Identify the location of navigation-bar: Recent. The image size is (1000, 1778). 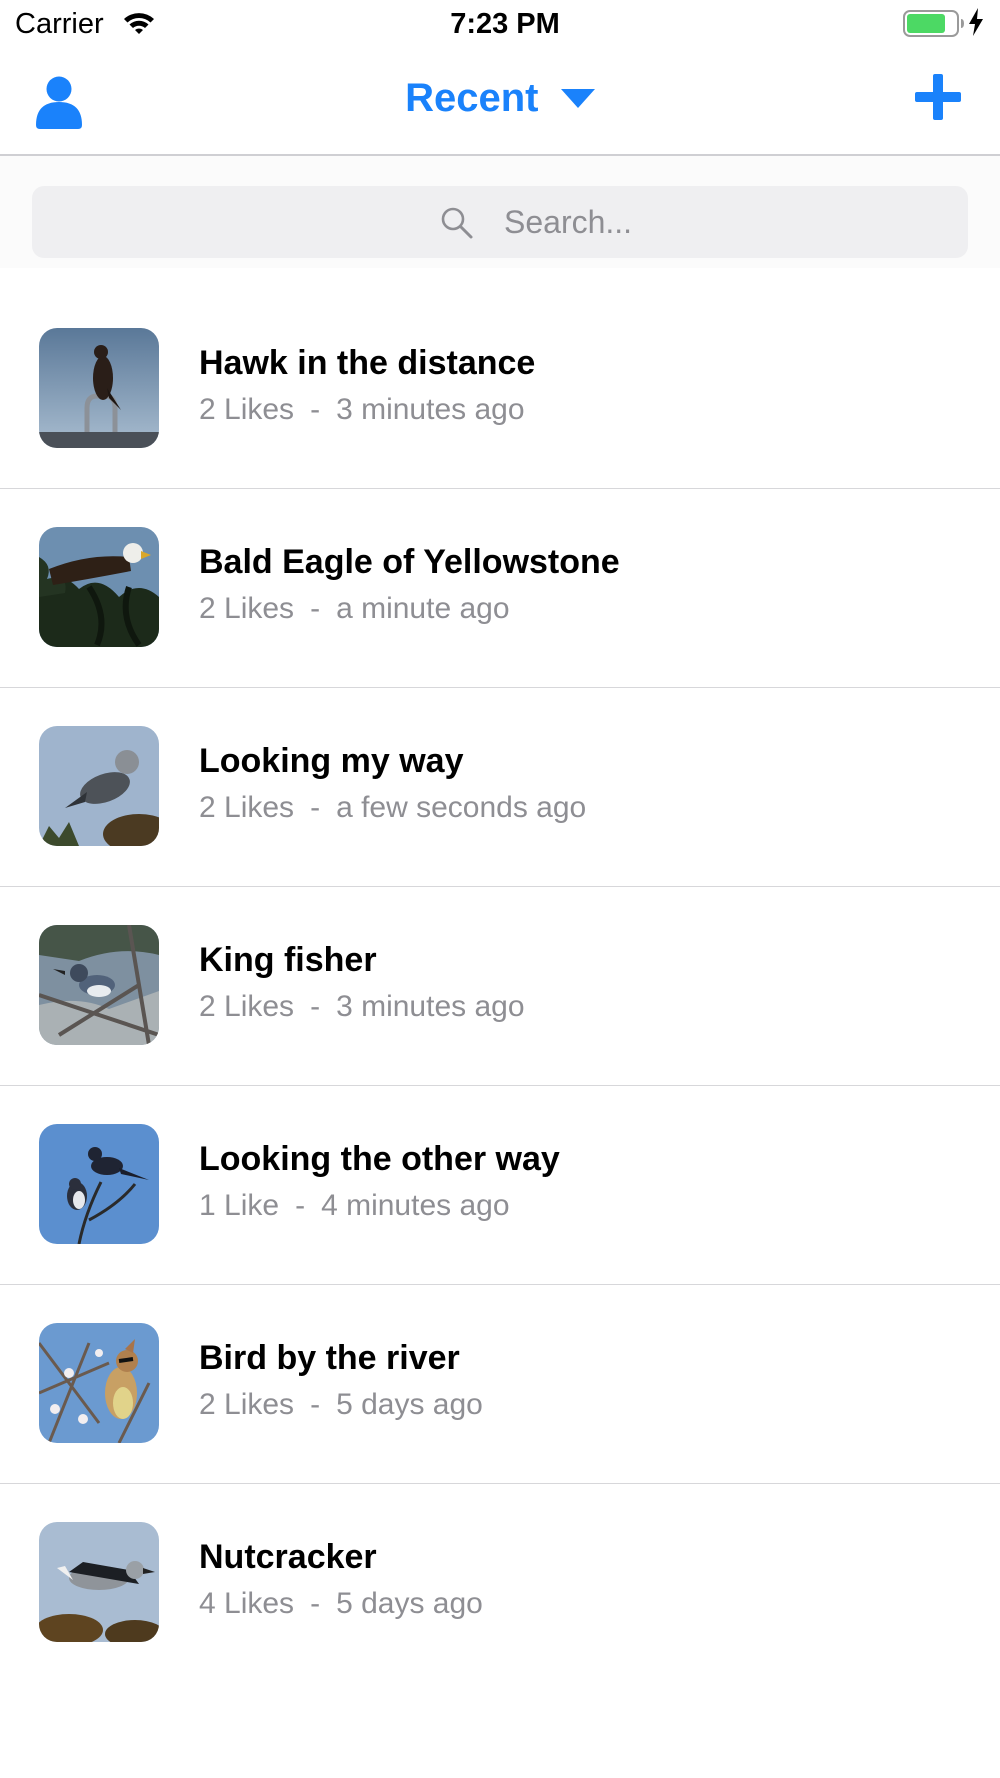
(500, 103).